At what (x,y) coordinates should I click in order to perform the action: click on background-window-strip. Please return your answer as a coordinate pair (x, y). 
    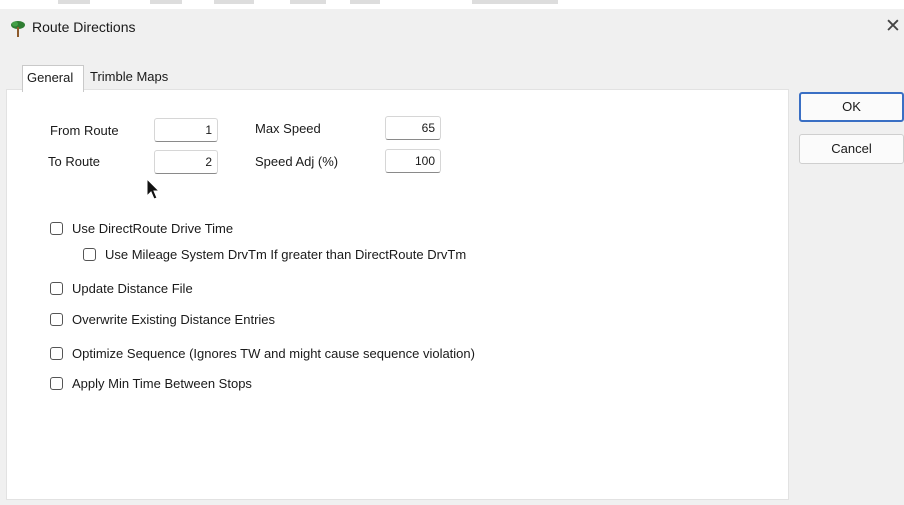
    Looking at the image, I should click on (452, 4).